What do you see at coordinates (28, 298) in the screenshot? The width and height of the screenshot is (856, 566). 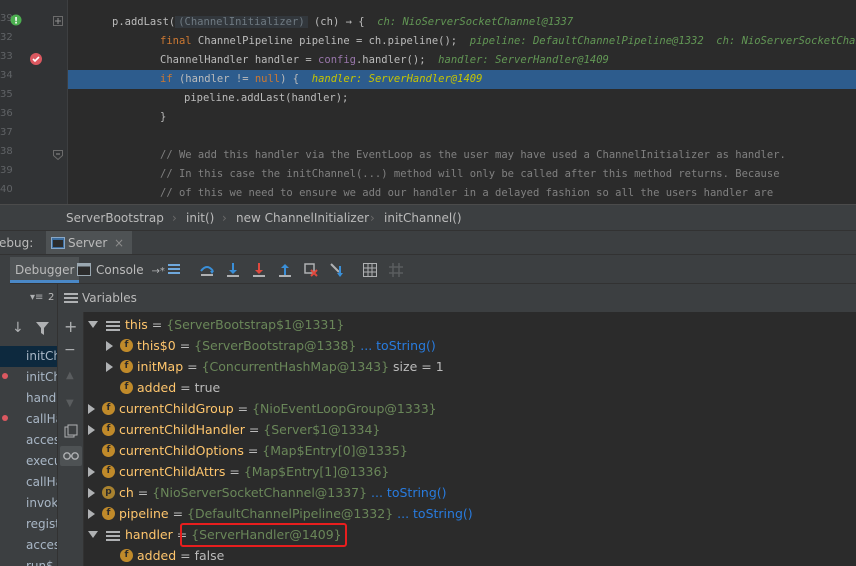 I see `thread-selector: ▾≡ 2` at bounding box center [28, 298].